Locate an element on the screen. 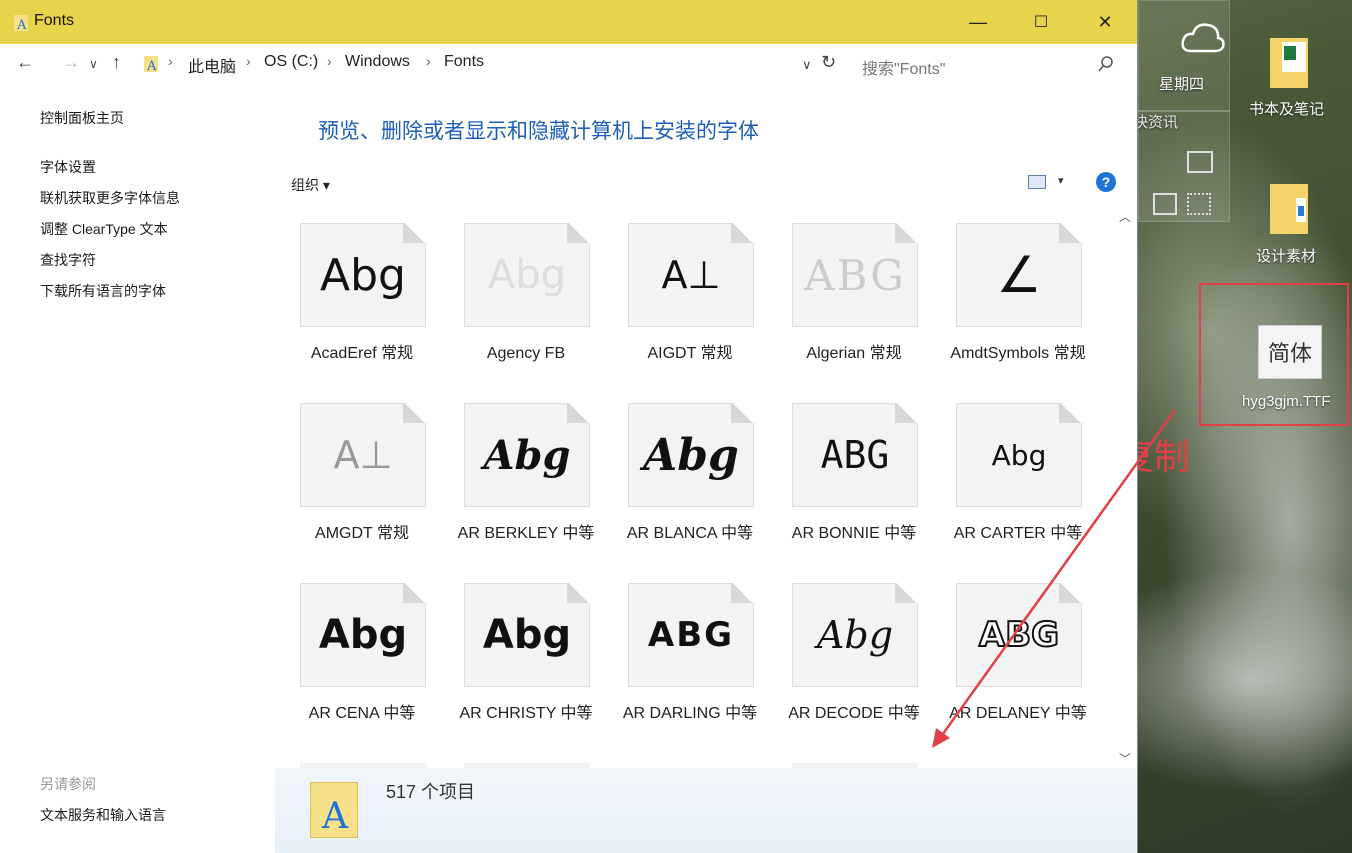 The width and height of the screenshot is (1352, 853). font-sample: ∠ is located at coordinates (1019, 275).